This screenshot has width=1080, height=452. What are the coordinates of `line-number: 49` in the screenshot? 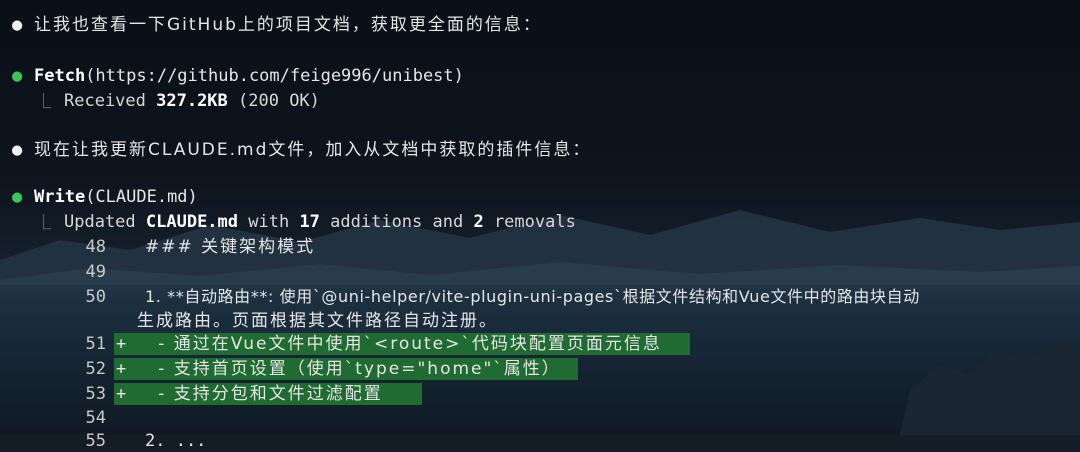 It's located at (95, 272).